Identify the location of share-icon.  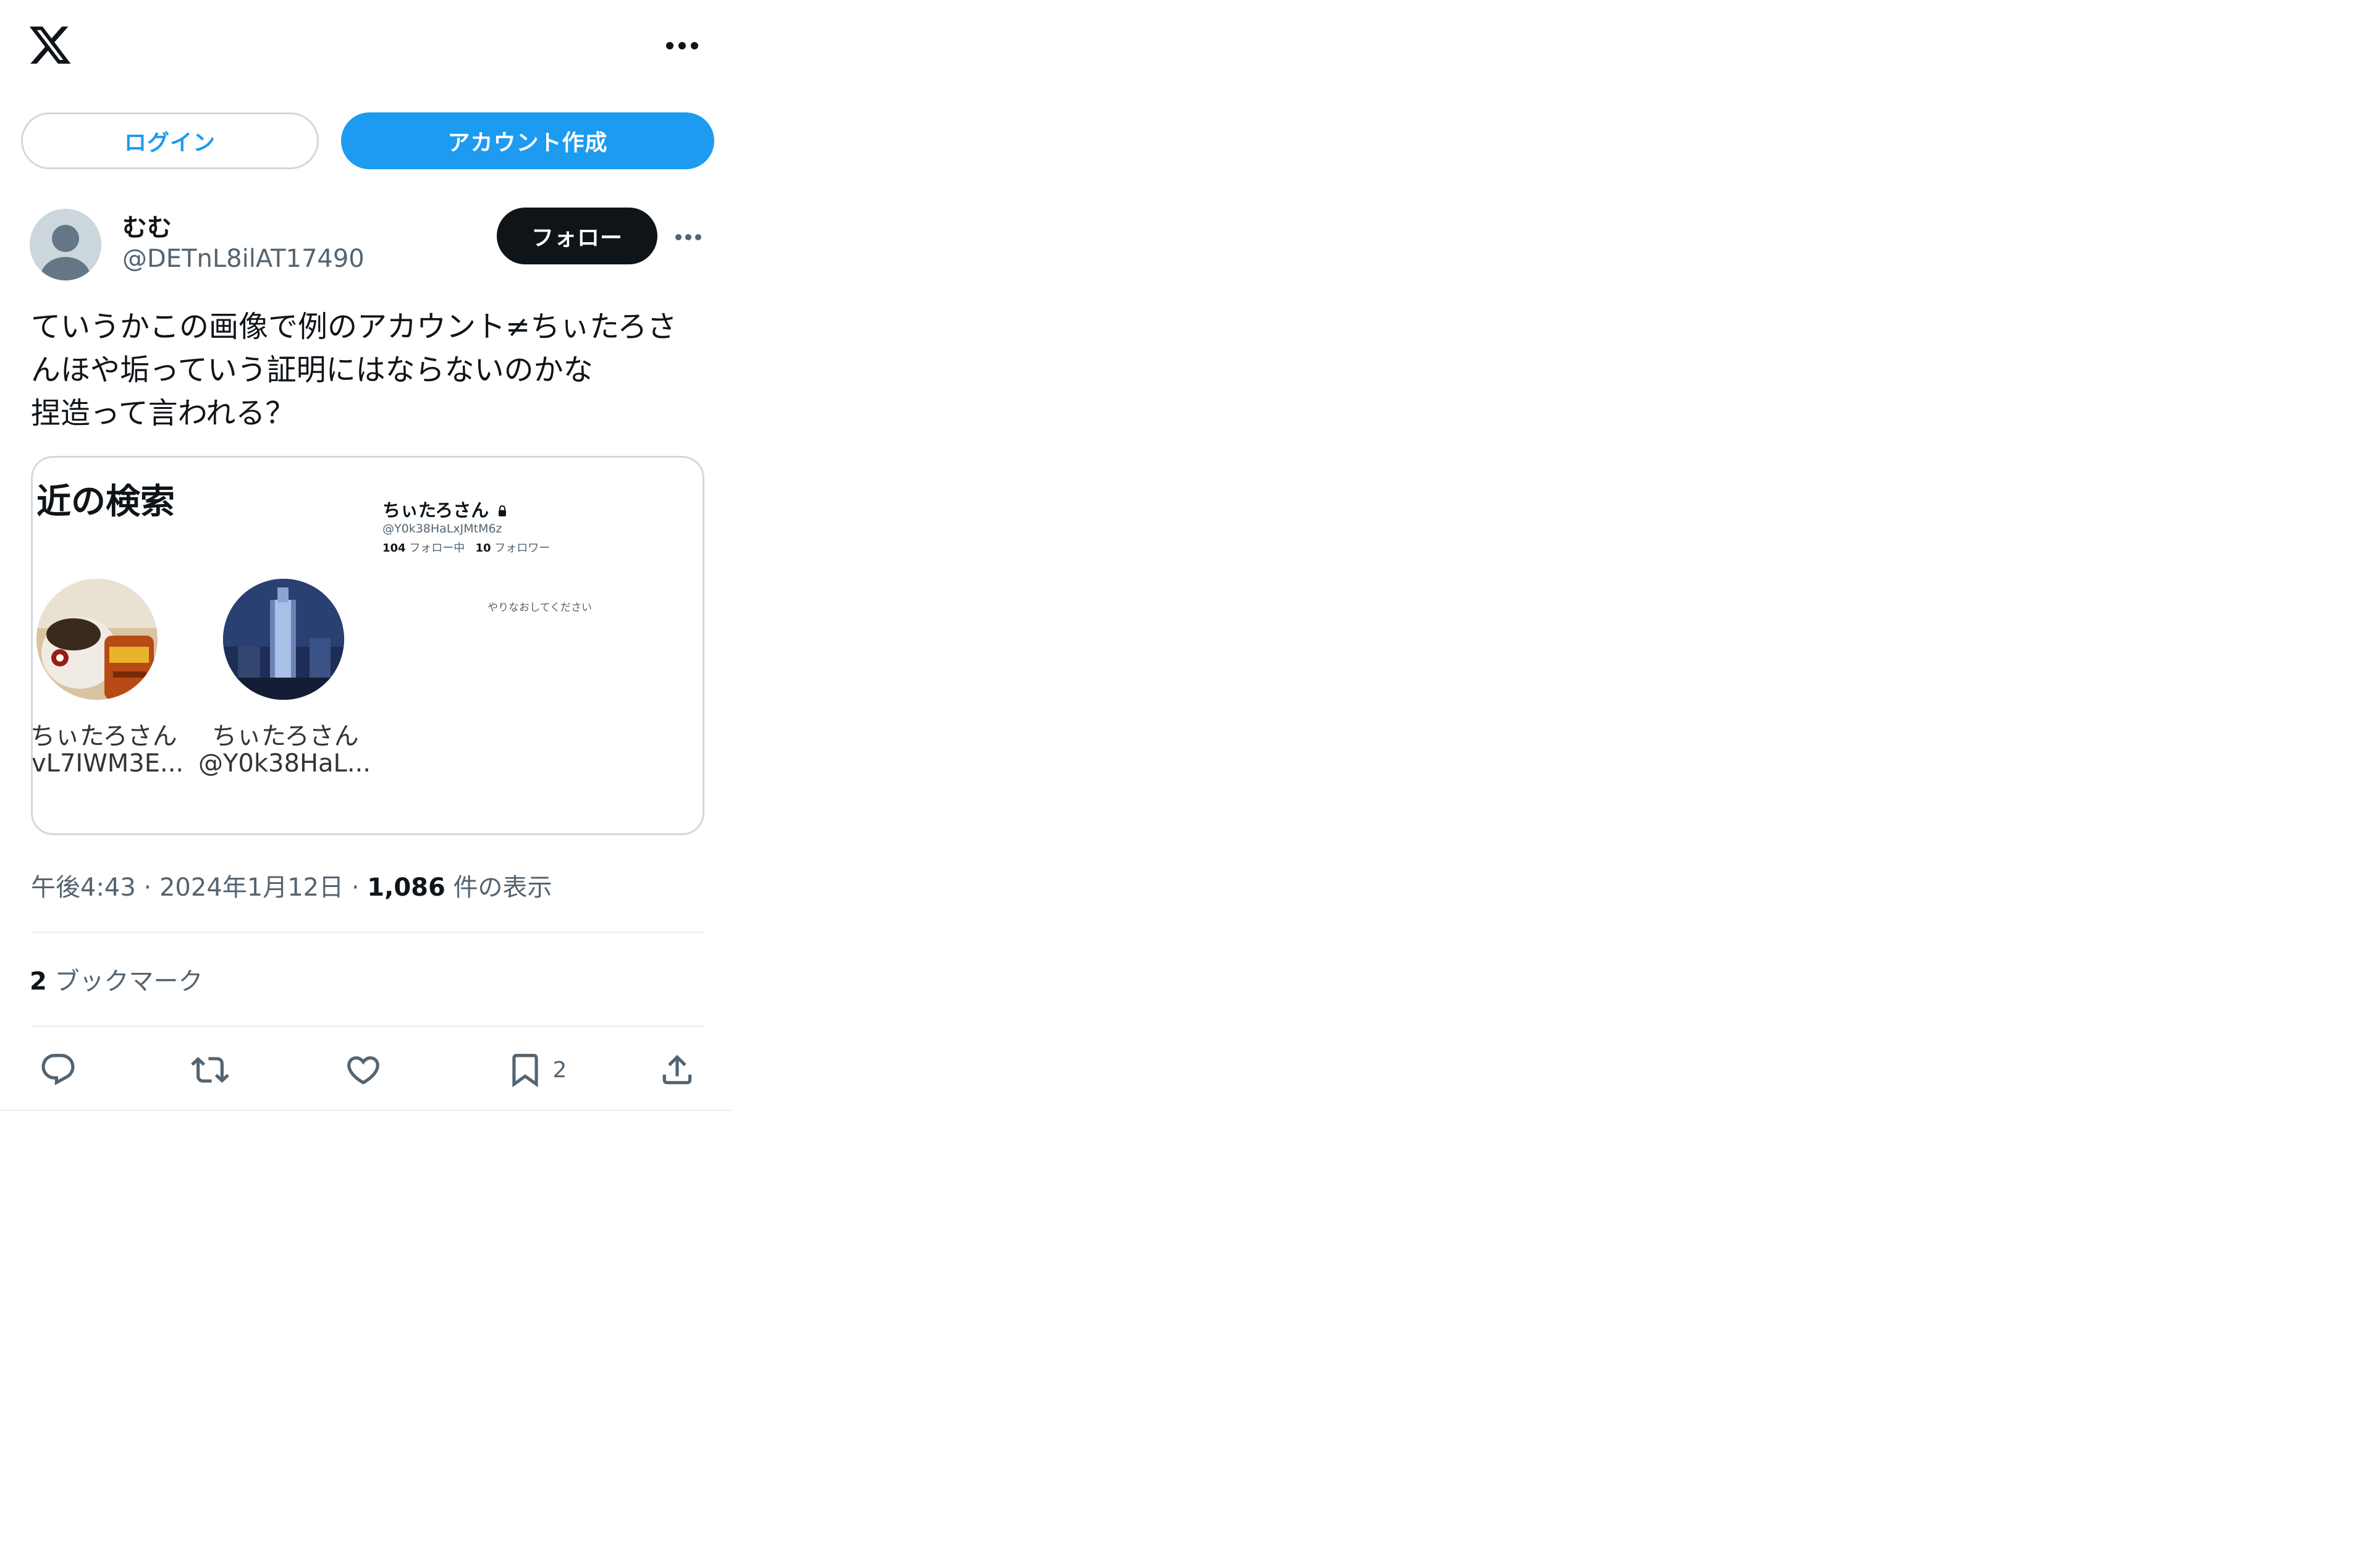
(677, 1069).